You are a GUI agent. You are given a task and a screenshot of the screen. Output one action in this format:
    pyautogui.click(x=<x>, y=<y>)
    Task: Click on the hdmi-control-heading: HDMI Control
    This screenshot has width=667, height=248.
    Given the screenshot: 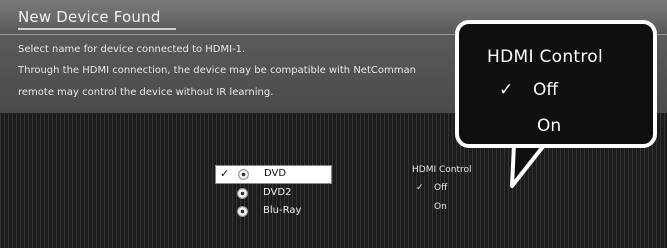 What is the action you would take?
    pyautogui.click(x=442, y=170)
    